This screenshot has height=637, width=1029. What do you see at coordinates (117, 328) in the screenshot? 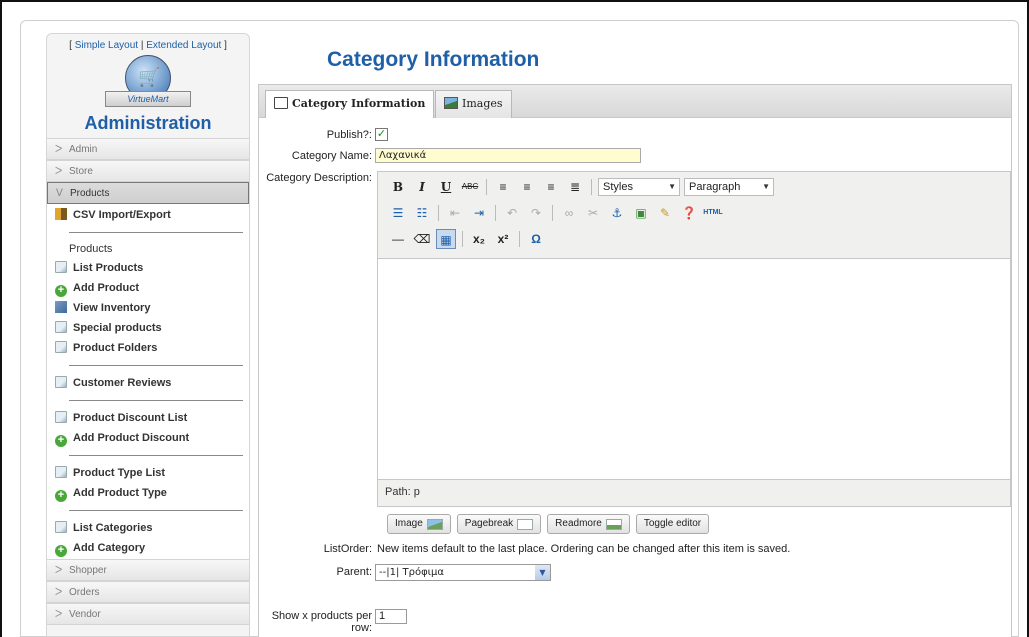
I see `sidebar-item-label: Special products` at bounding box center [117, 328].